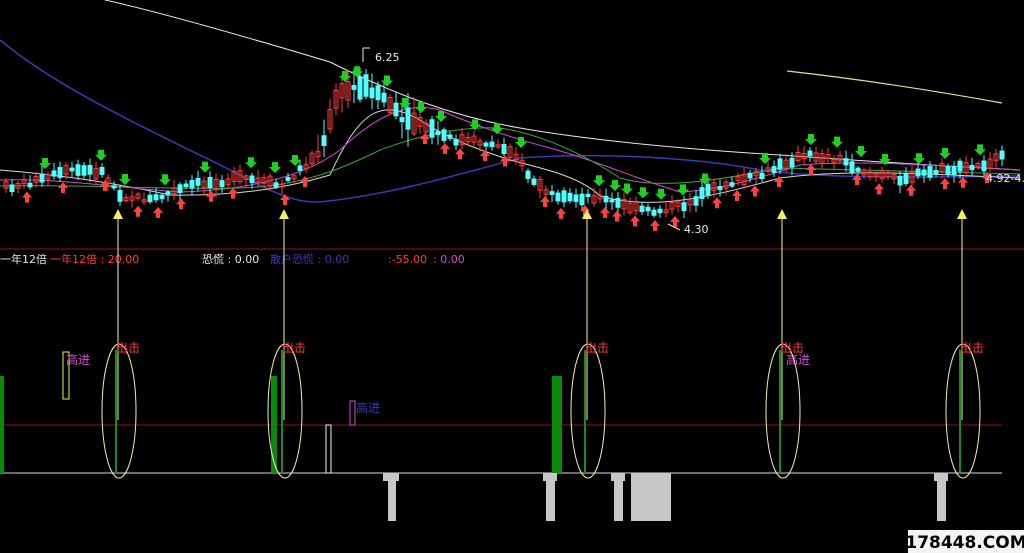  Describe the element at coordinates (964, 543) in the screenshot. I see `watermark: 178448.COM` at that location.